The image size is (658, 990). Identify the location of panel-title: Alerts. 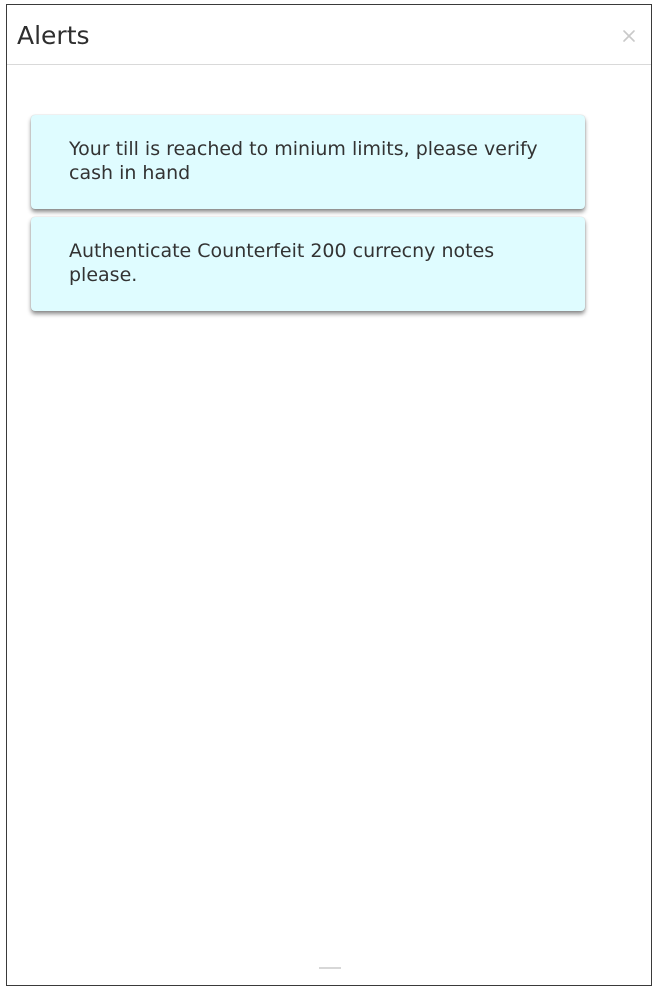
(53, 35).